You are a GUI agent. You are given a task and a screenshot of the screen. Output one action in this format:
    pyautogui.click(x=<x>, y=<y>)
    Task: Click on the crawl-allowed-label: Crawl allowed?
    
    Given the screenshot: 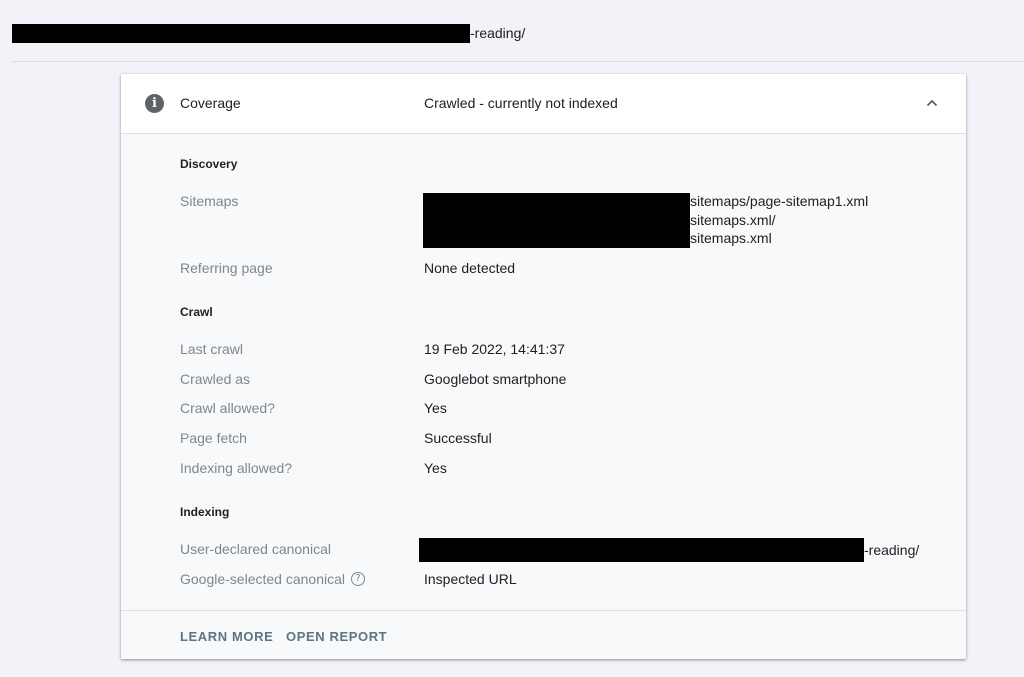 What is the action you would take?
    pyautogui.click(x=227, y=408)
    